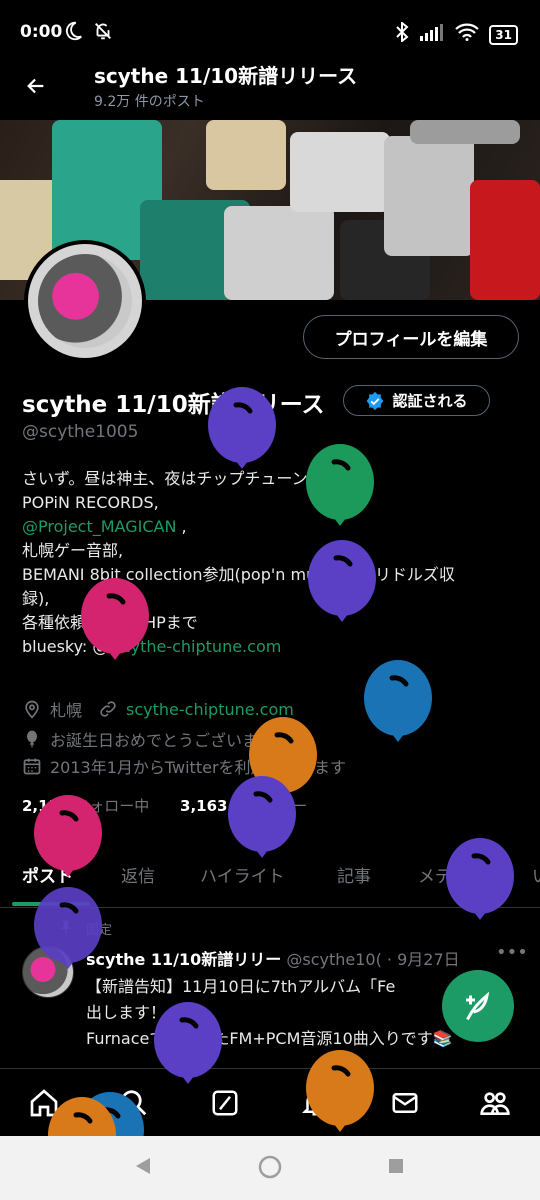 The height and width of the screenshot is (1200, 540). I want to click on system-back-button, so click(143, 1168).